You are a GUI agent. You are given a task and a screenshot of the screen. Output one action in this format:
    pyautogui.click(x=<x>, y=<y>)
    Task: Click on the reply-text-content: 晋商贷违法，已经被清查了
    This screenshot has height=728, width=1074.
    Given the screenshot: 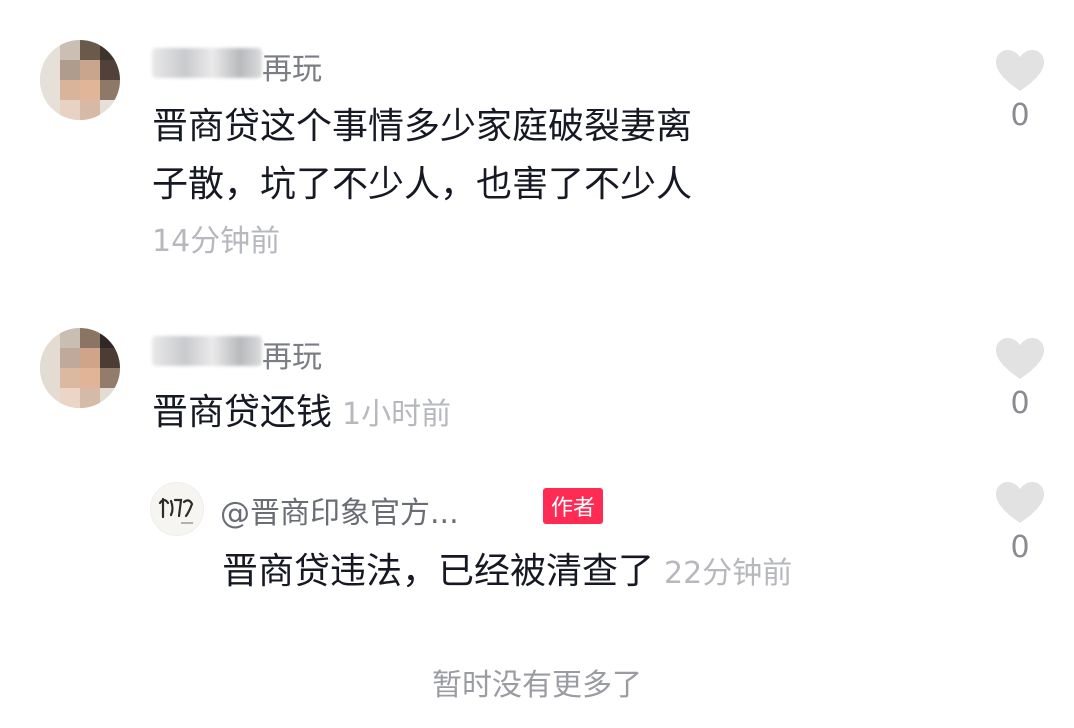 What is the action you would take?
    pyautogui.click(x=438, y=571)
    